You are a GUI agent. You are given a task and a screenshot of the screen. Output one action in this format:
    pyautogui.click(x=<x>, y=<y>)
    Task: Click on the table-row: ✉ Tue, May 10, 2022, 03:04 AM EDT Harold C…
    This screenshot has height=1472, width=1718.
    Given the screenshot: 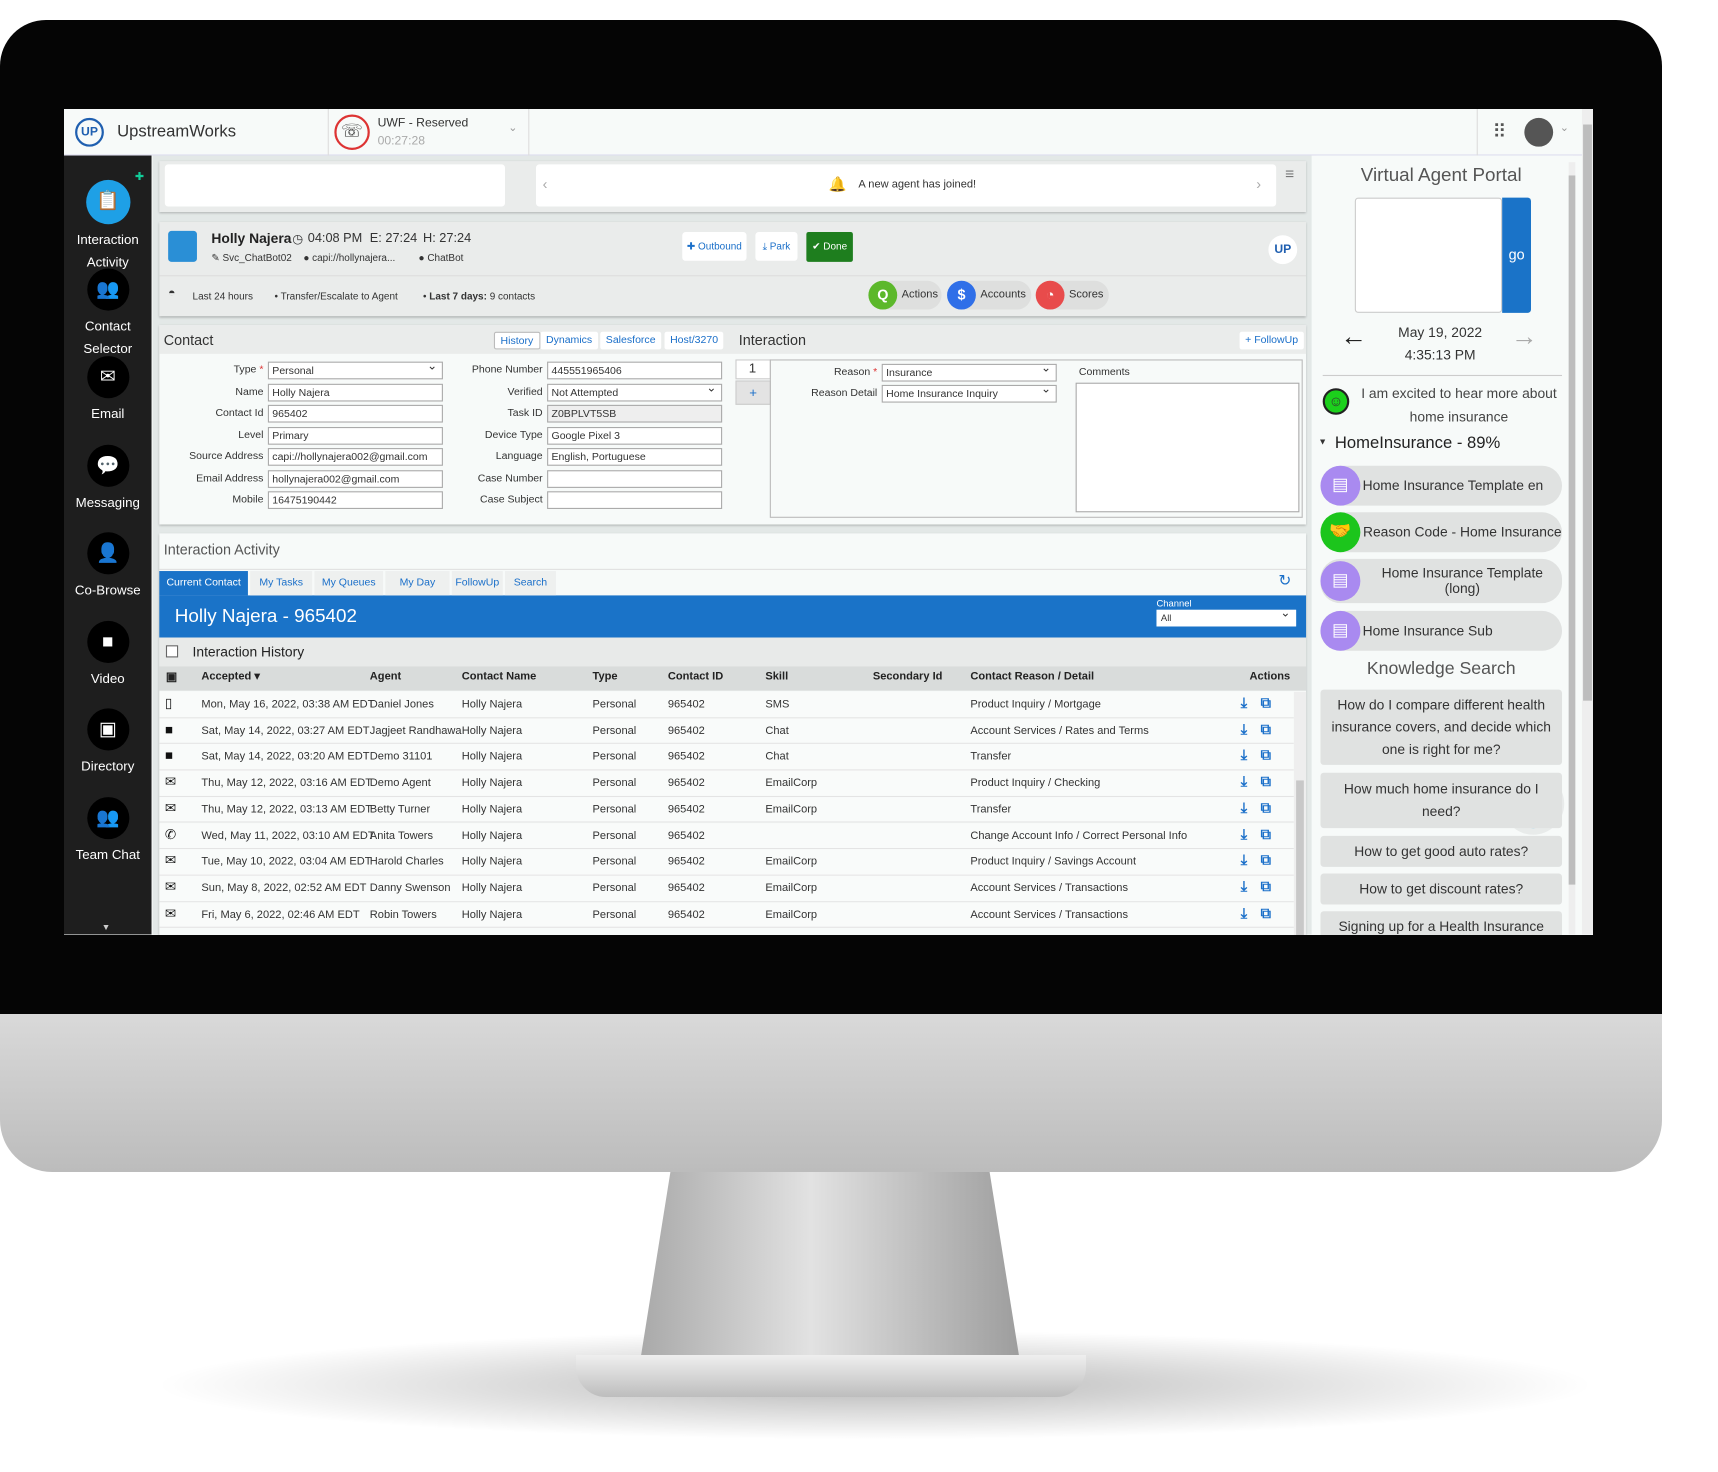 What is the action you would take?
    pyautogui.click(x=726, y=862)
    